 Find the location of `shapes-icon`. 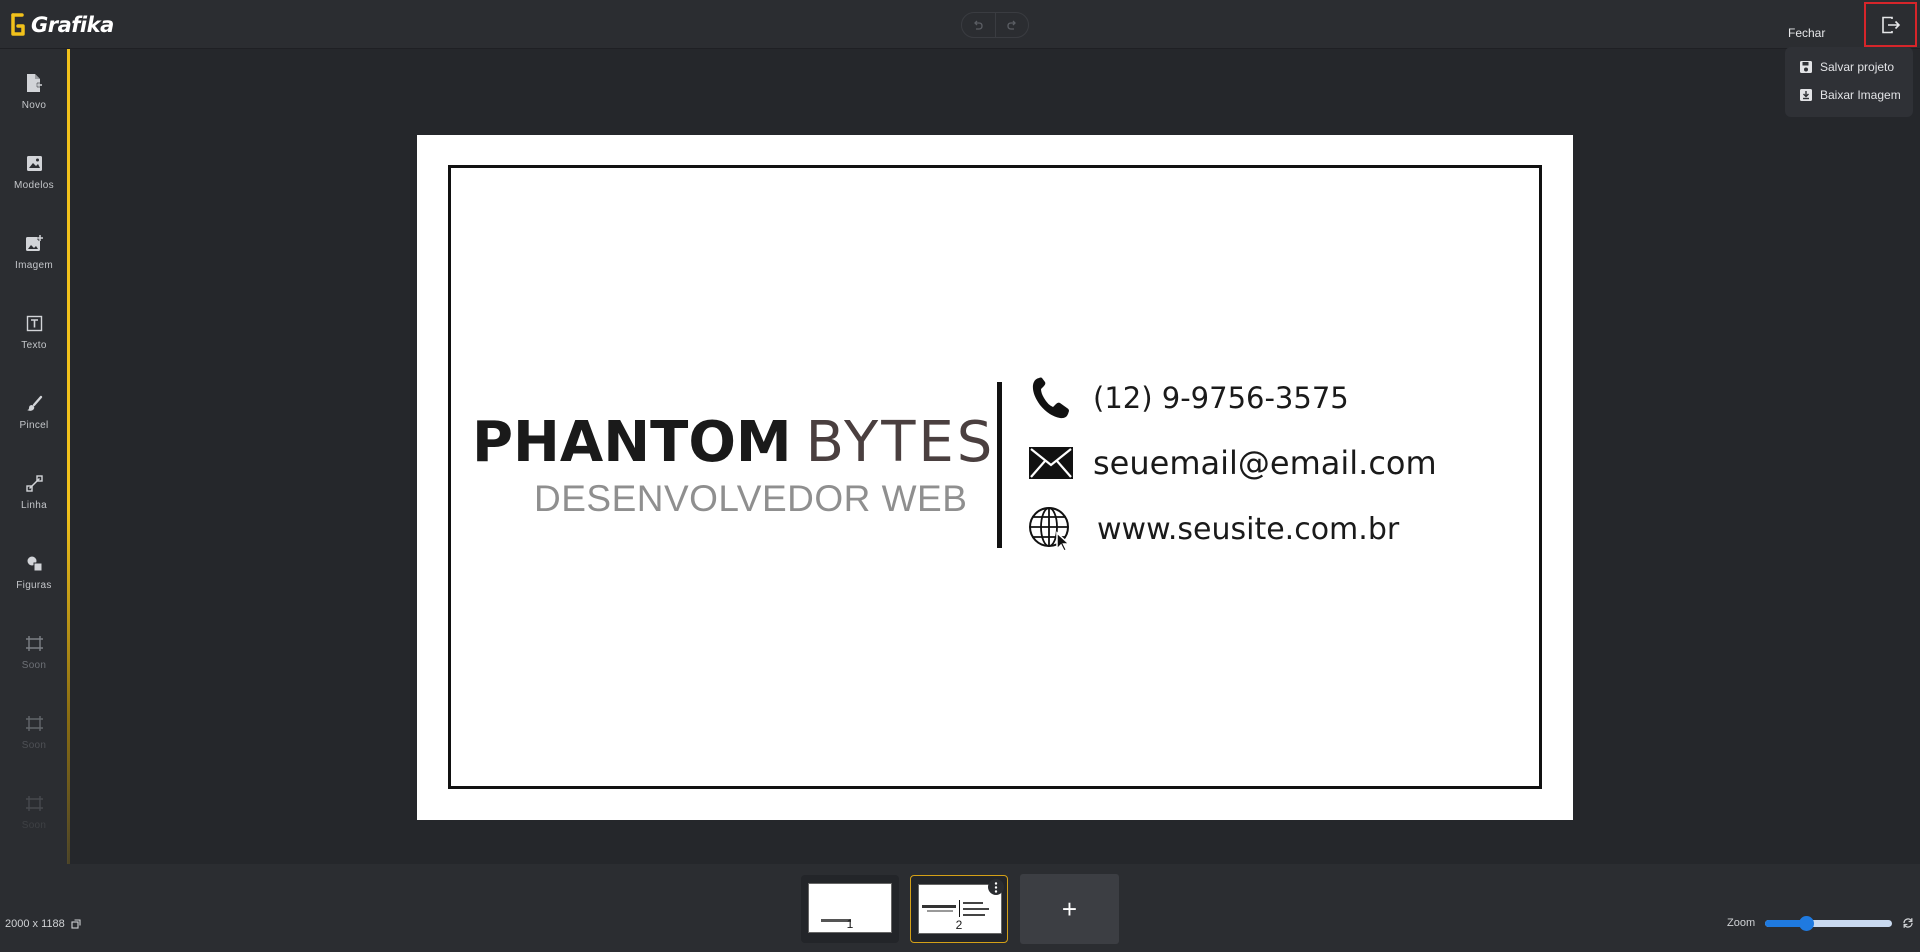

shapes-icon is located at coordinates (34, 563).